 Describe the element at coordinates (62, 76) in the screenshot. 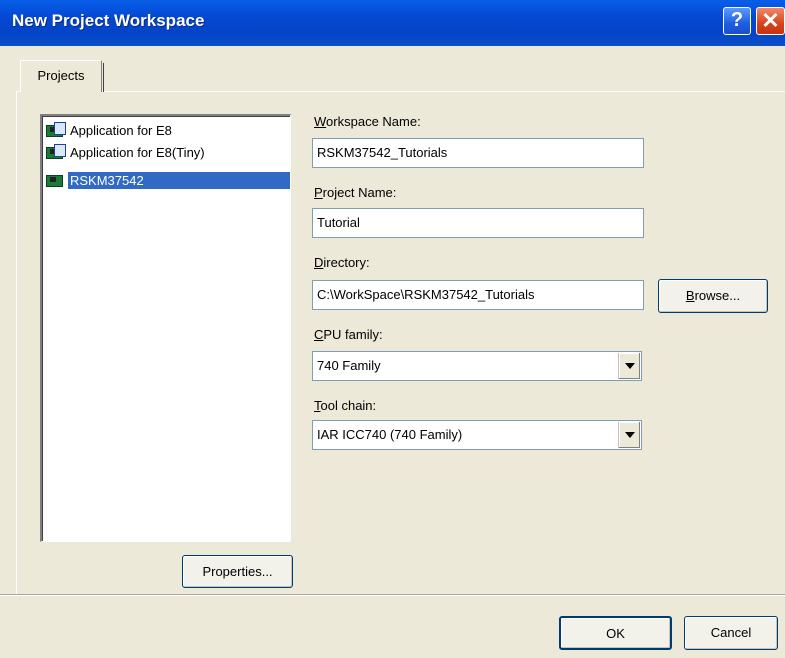

I see `tab-projects: Projects` at that location.